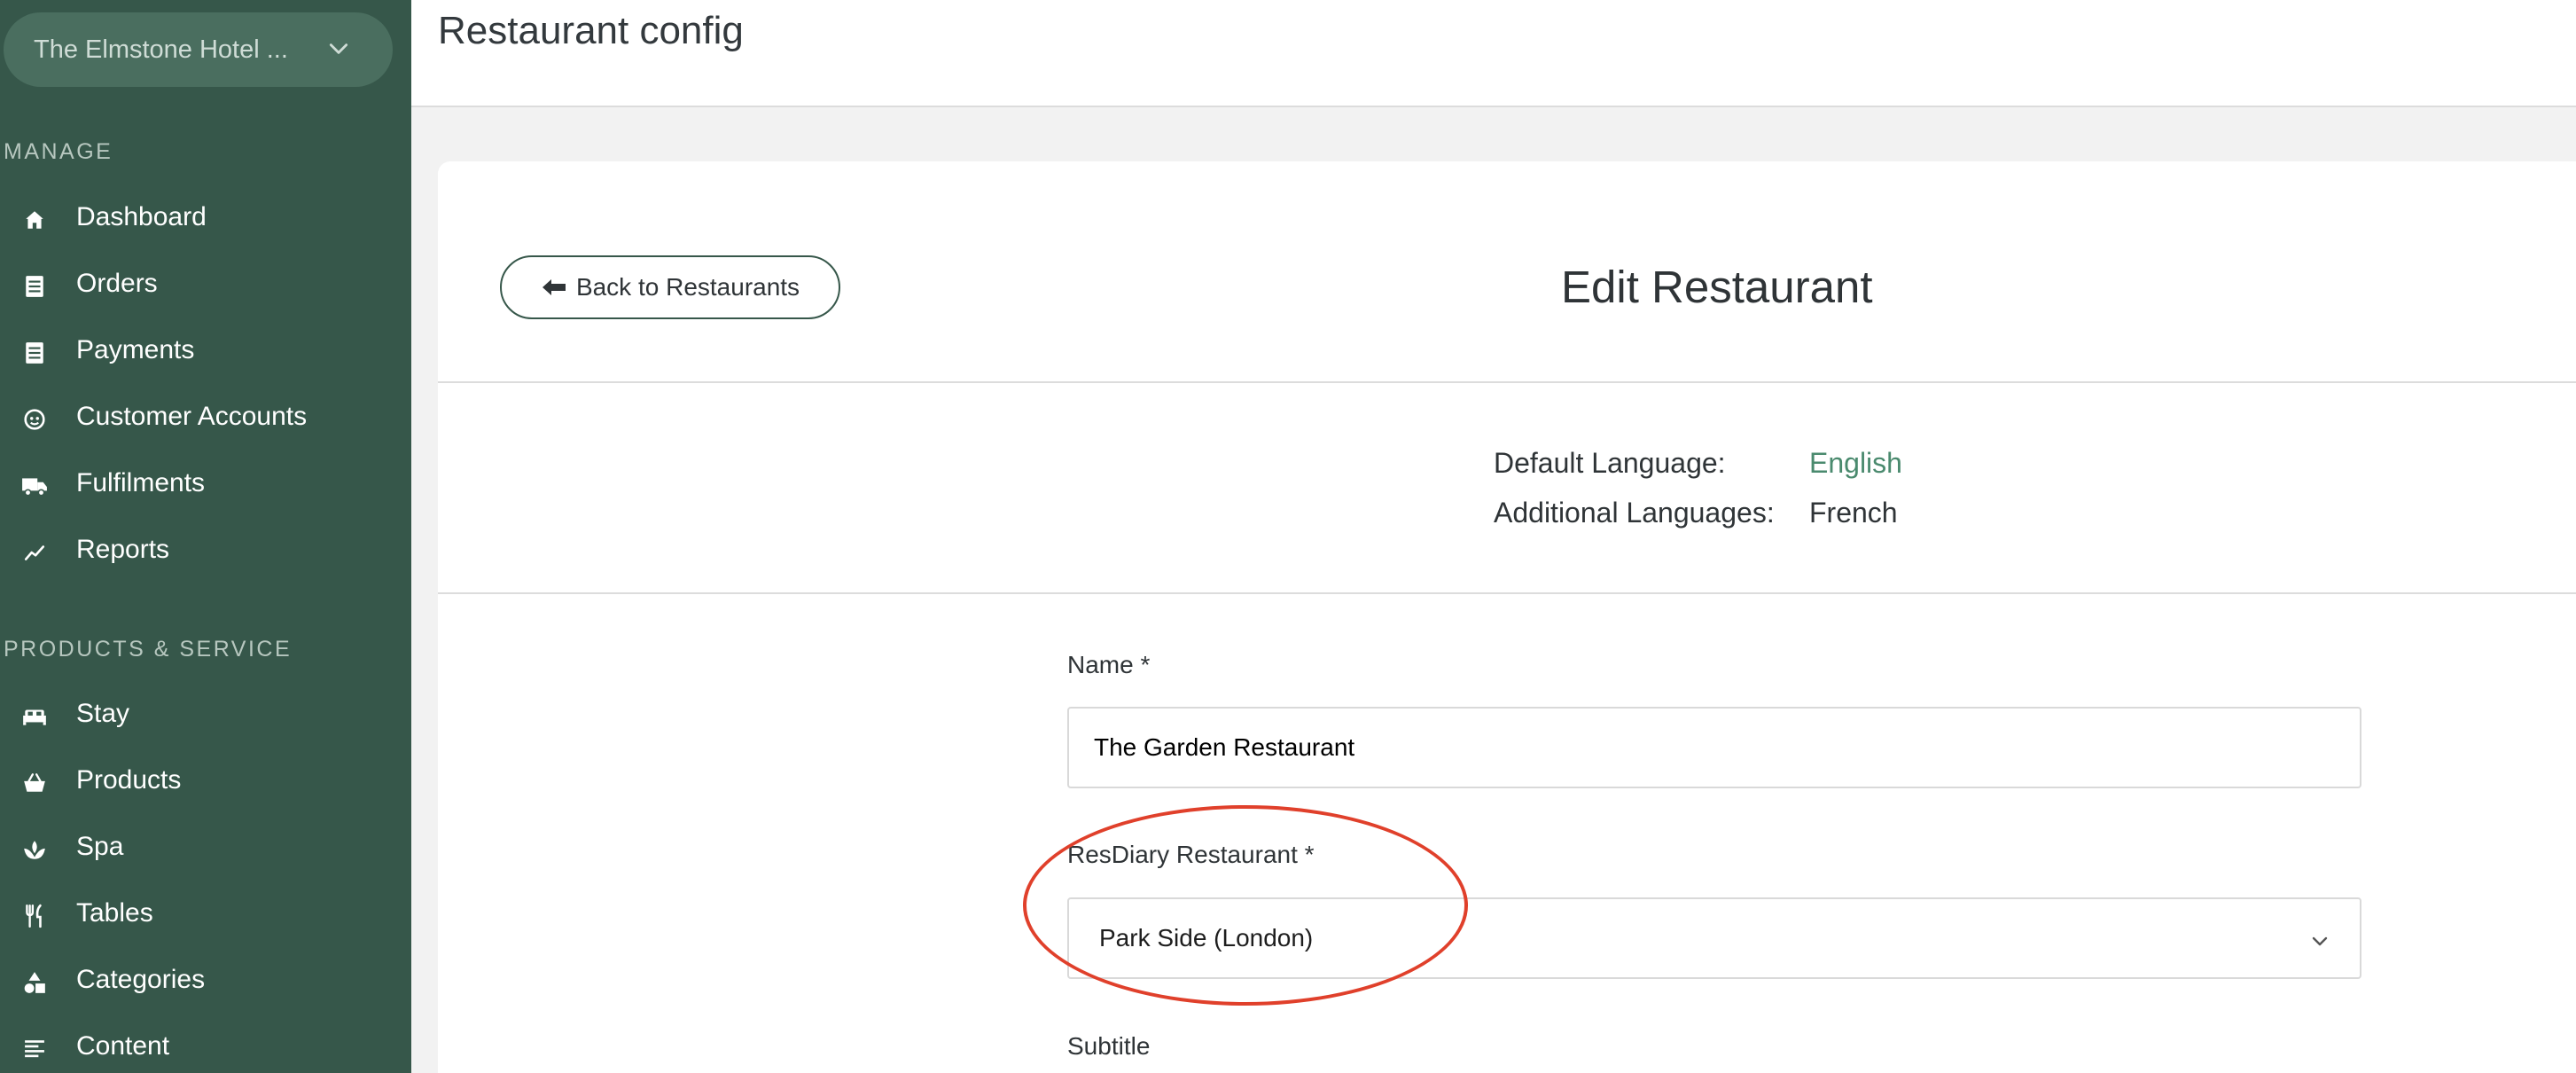 This screenshot has height=1073, width=2576. Describe the element at coordinates (205, 350) in the screenshot. I see `sidebar-item-payments: Payments` at that location.